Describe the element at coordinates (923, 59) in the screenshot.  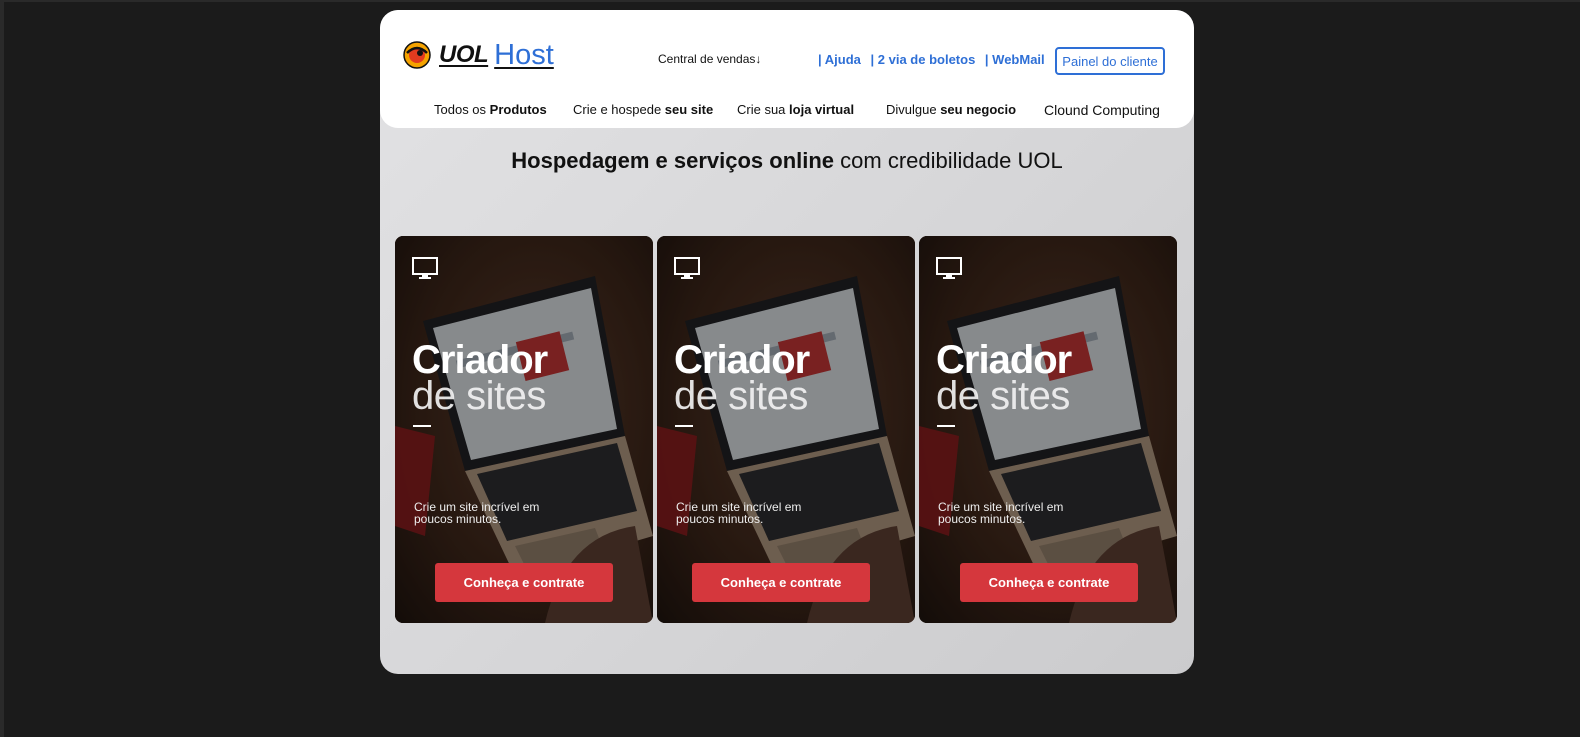
I see `boletos-link: | 2 via de boletos` at that location.